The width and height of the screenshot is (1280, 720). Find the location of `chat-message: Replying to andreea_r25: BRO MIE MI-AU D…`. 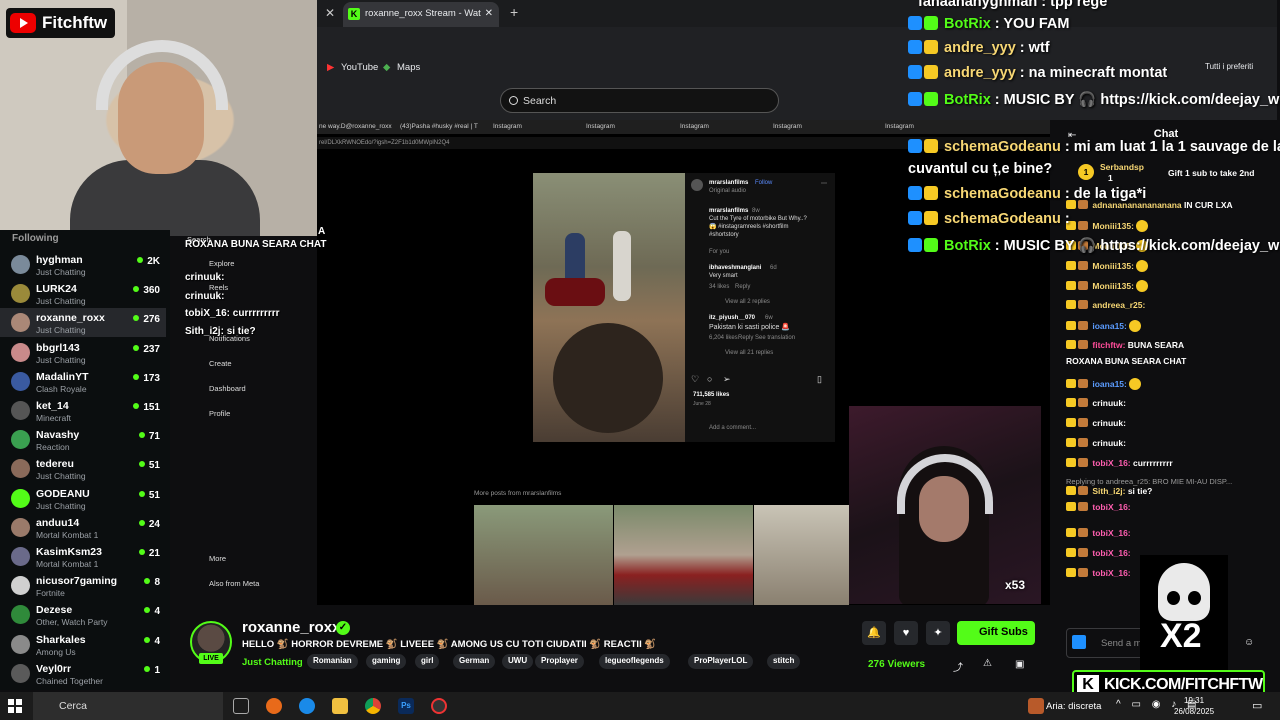

chat-message: Replying to andreea_r25: BRO MIE MI-AU D… is located at coordinates (1149, 481).